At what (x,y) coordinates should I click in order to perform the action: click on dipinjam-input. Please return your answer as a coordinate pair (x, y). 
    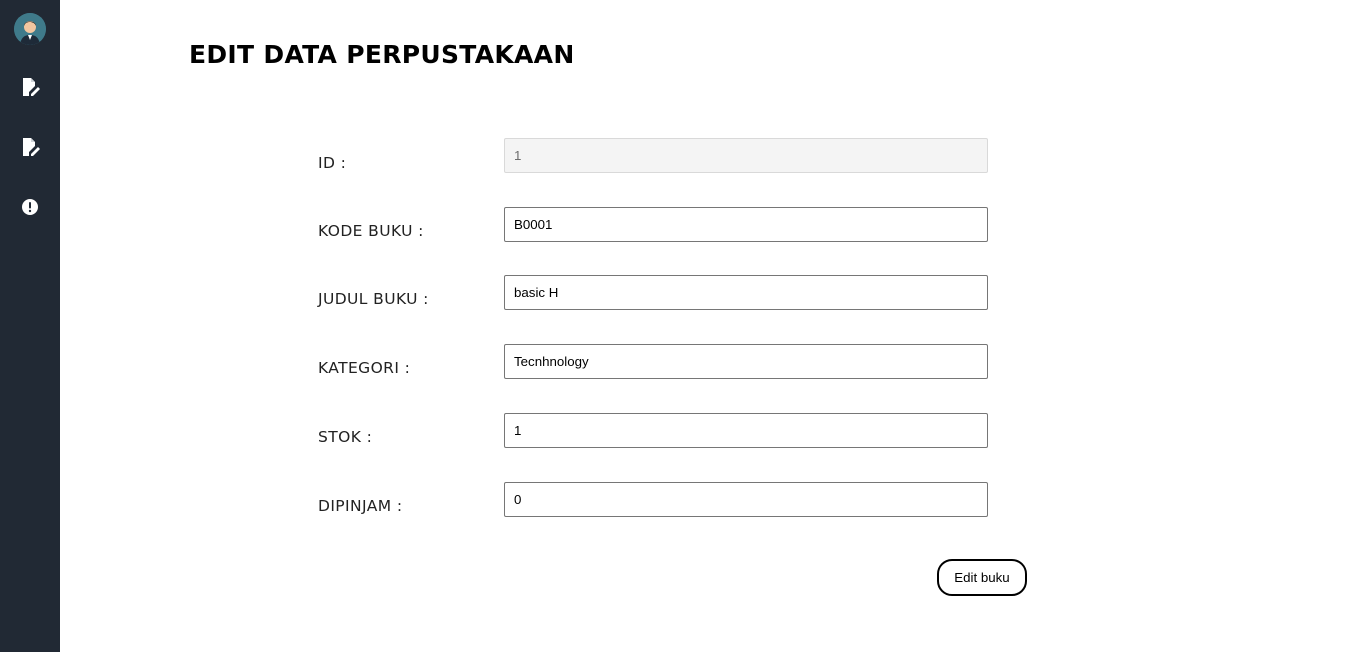
    Looking at the image, I should click on (746, 499).